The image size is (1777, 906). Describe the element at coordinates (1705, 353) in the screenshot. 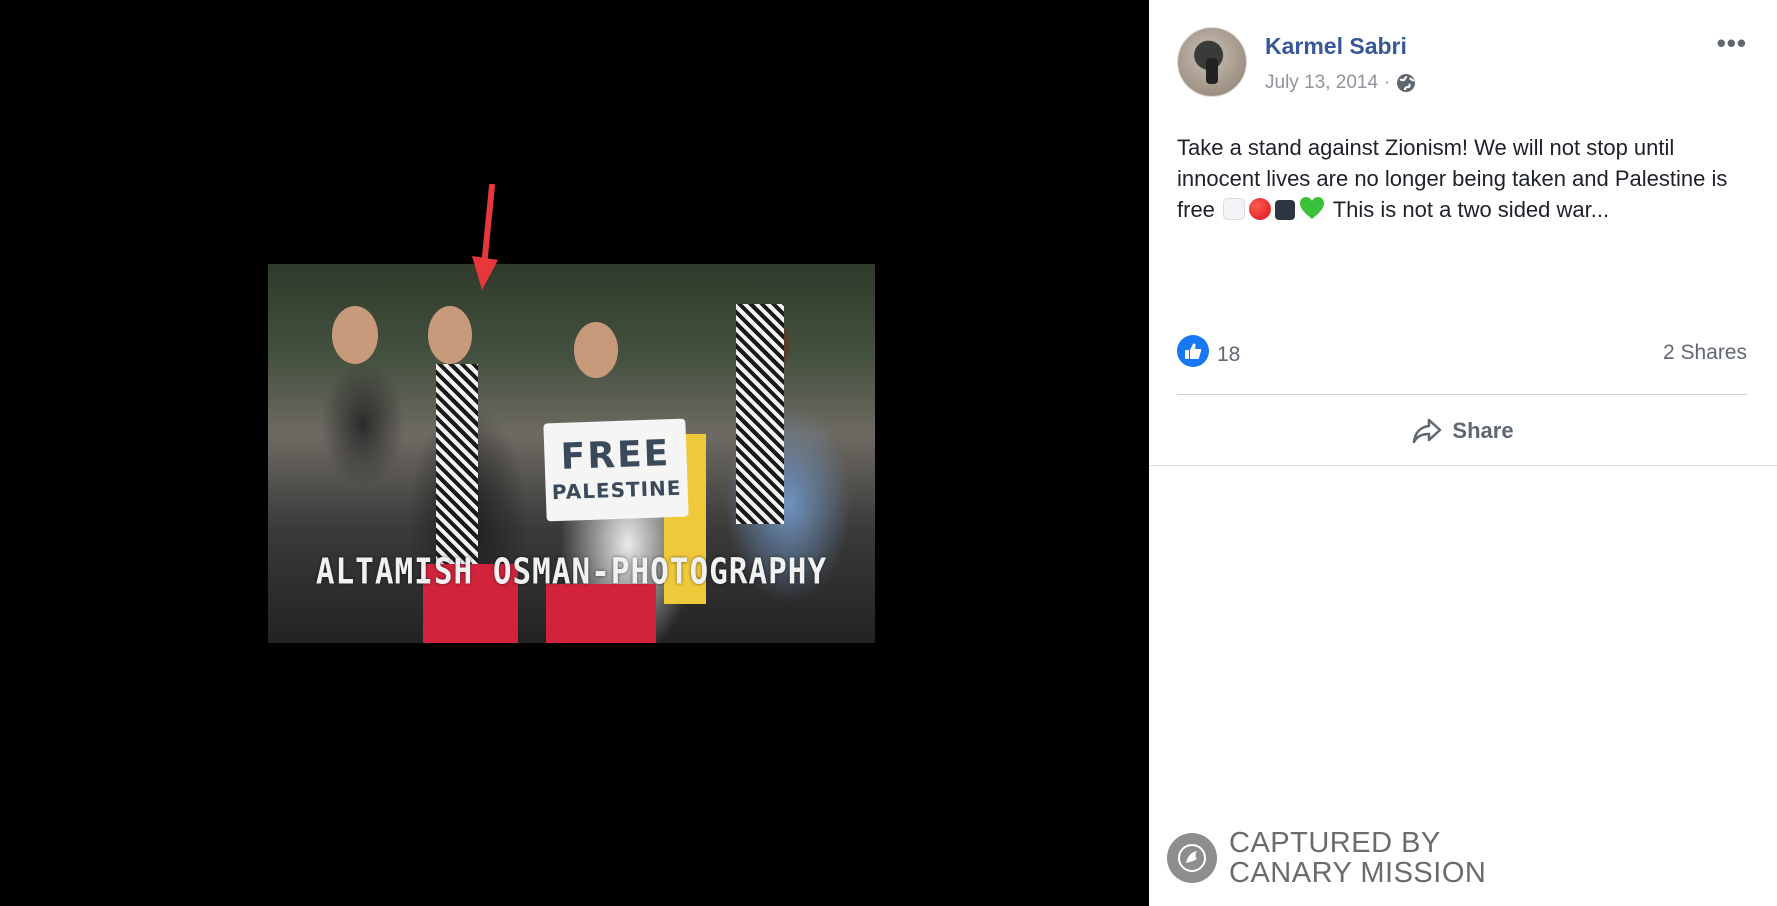

I see `shares-count: 2 Shares` at that location.